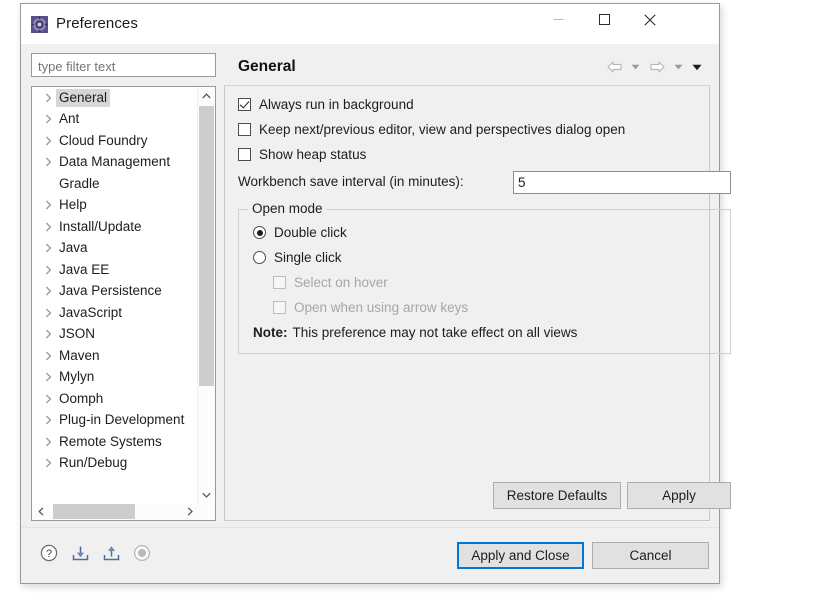  What do you see at coordinates (370, 307) in the screenshot?
I see `checkbox-open-when-using-arrow-keys: Open when using arrow keys` at bounding box center [370, 307].